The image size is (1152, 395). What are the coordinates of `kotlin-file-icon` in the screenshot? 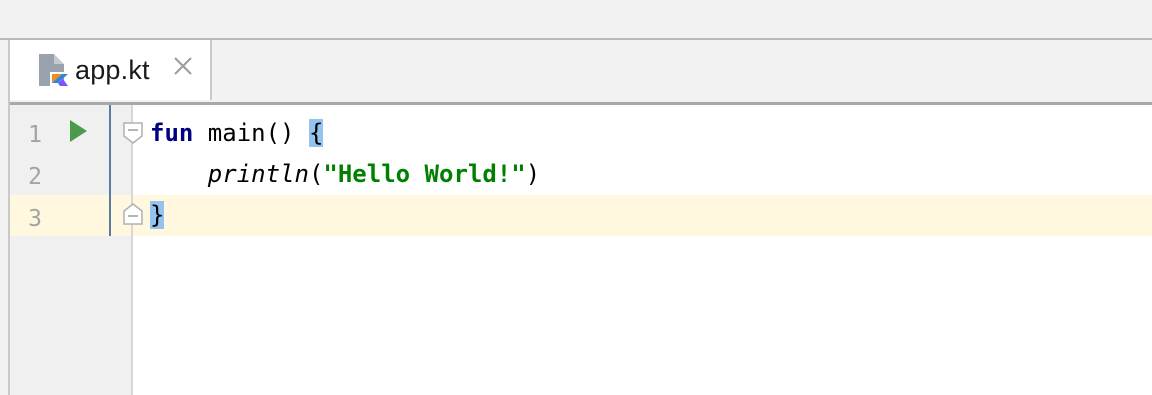 It's located at (54, 70).